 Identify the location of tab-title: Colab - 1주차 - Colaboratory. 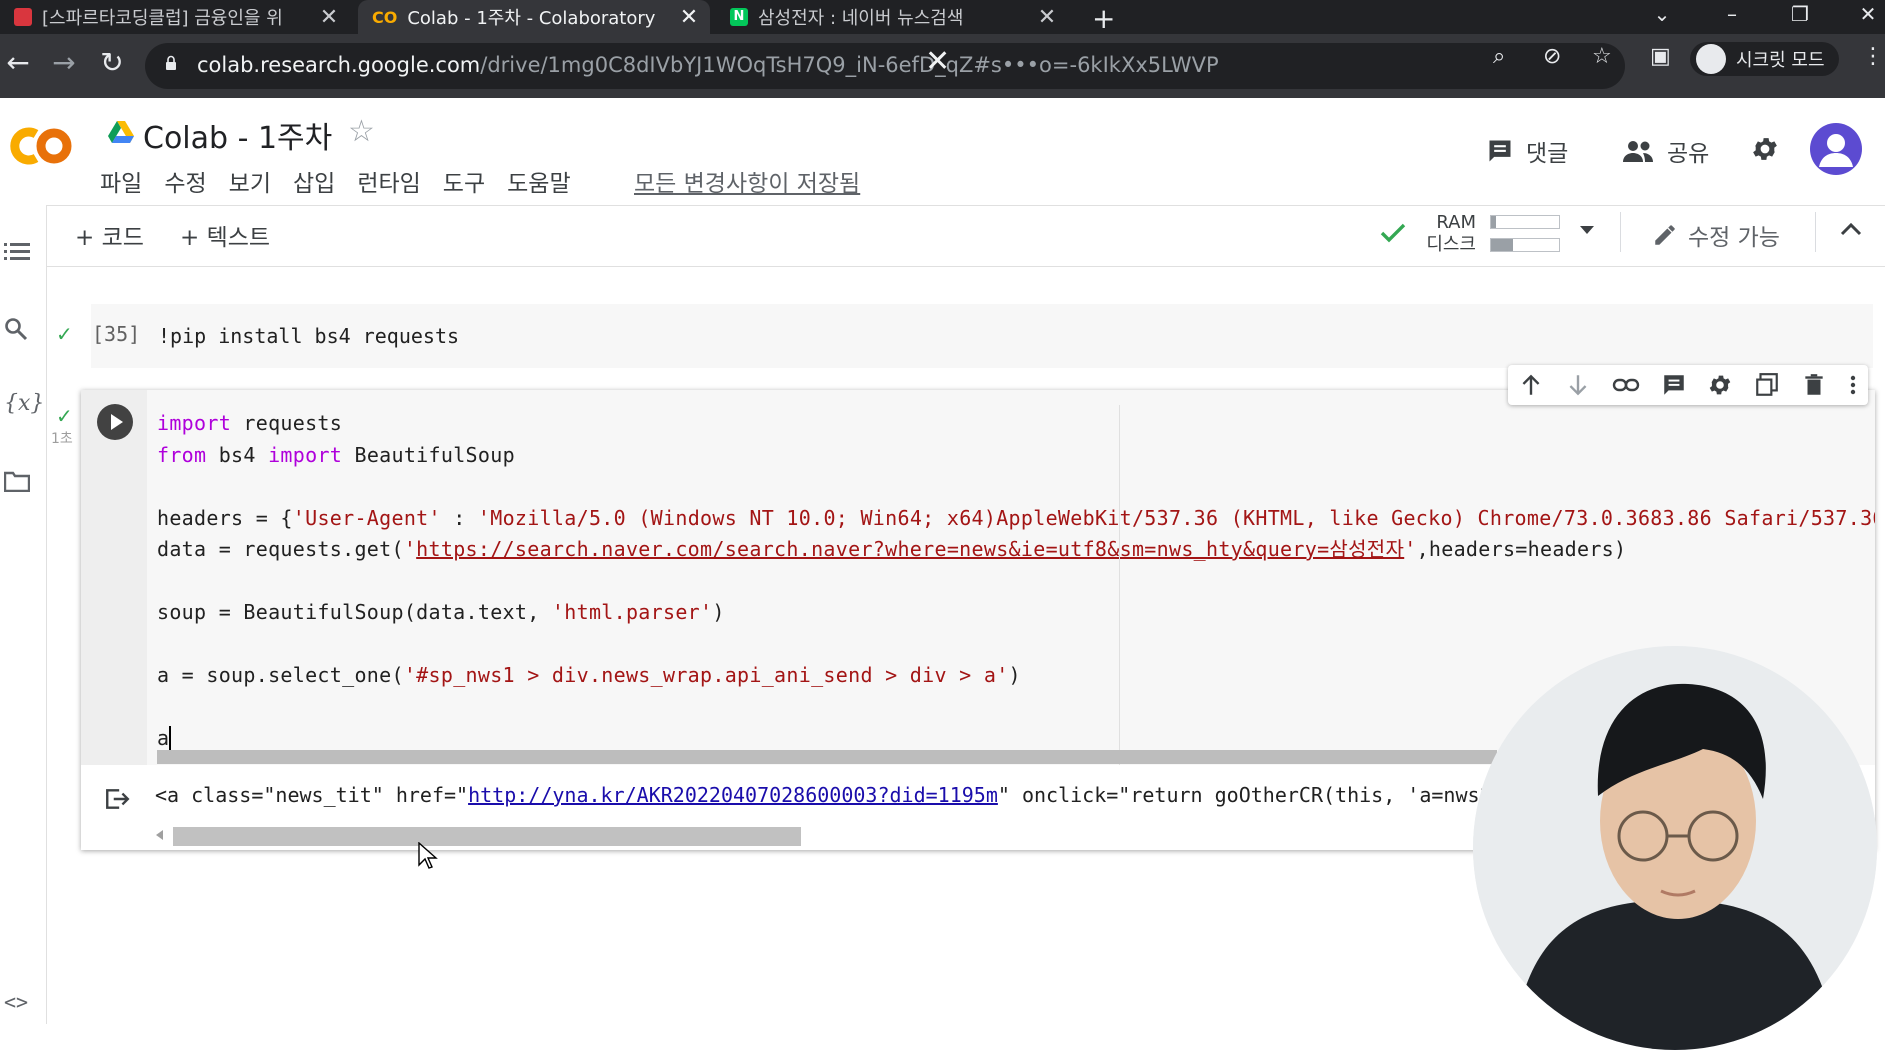
(531, 18).